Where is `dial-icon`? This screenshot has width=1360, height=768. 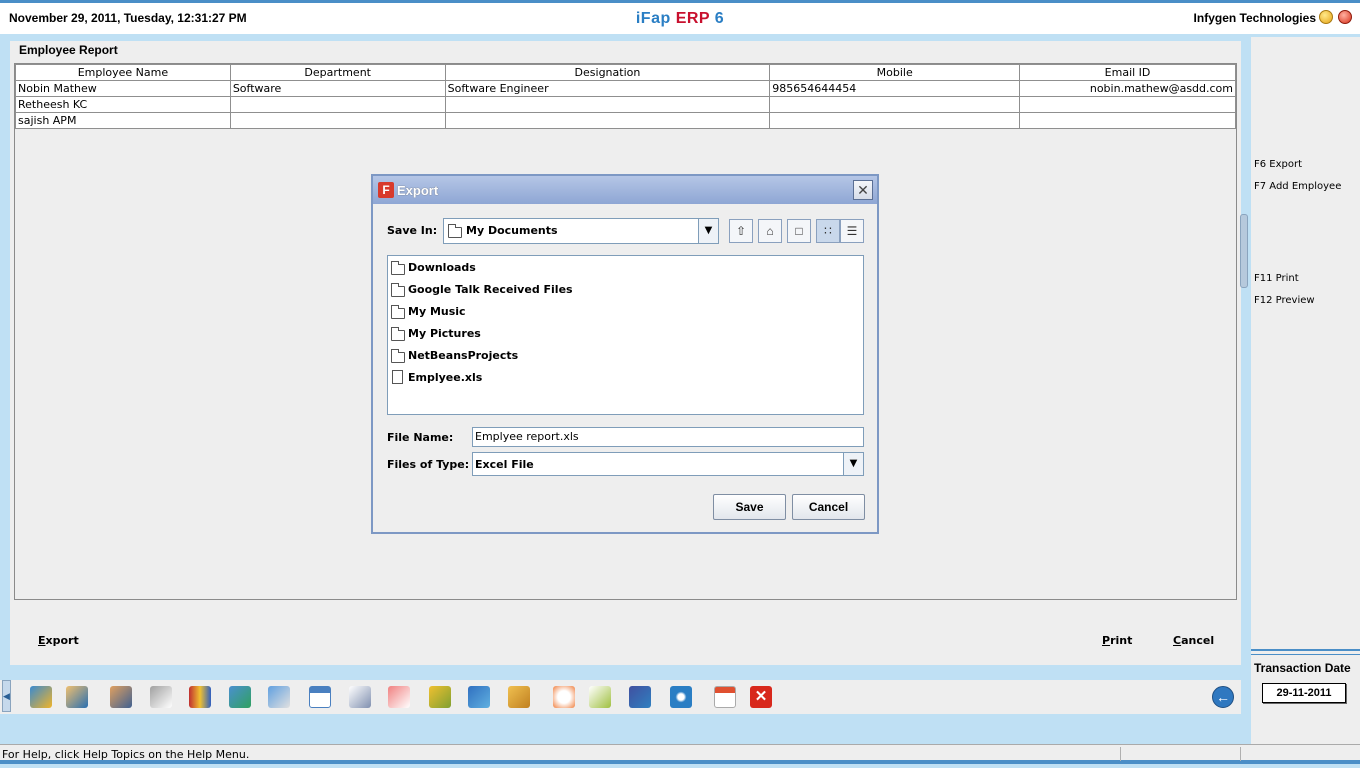 dial-icon is located at coordinates (564, 697).